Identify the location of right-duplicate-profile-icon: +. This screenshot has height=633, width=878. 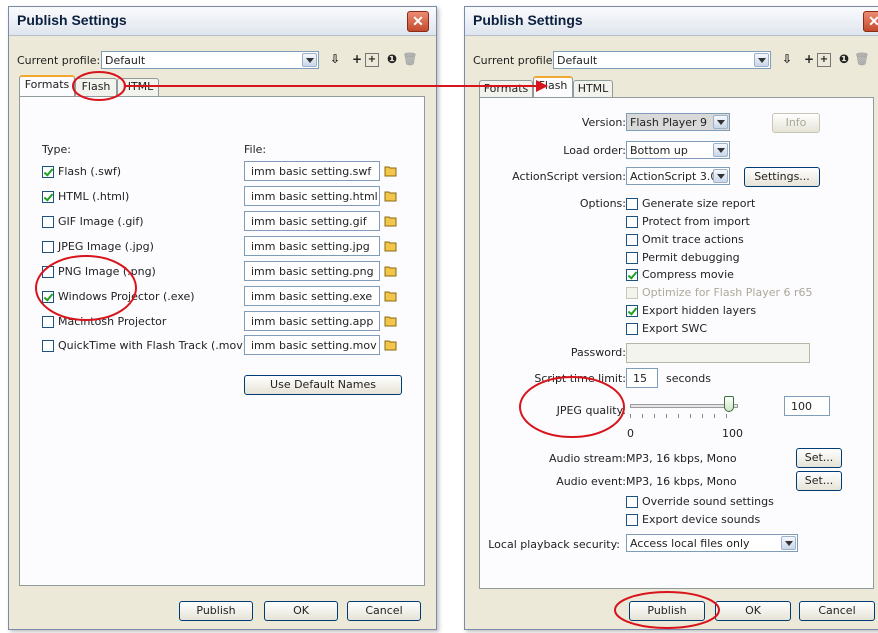
(824, 60).